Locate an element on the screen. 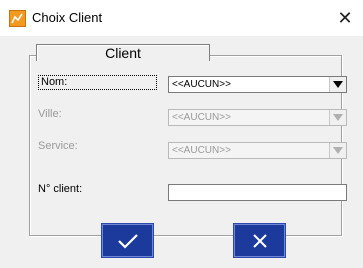 The image size is (363, 268). cancel-button is located at coordinates (259, 240).